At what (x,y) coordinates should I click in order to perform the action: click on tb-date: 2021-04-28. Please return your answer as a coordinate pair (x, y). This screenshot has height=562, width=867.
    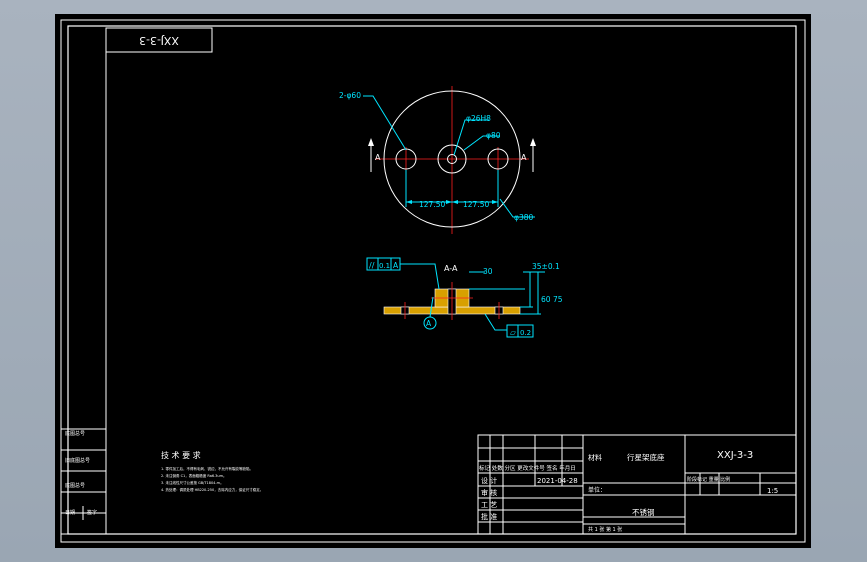
    Looking at the image, I should click on (557, 481).